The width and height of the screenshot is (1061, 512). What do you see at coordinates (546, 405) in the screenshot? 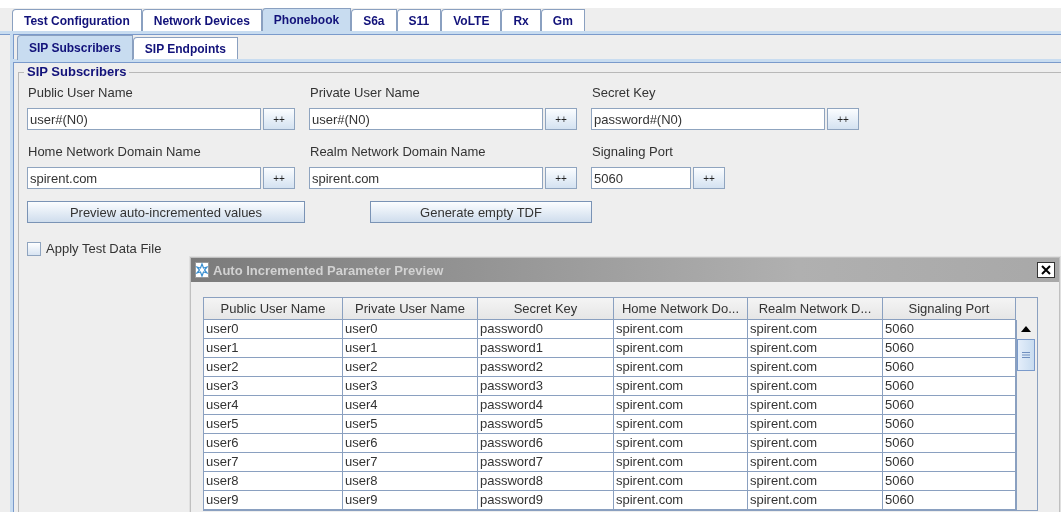
I see `table-cell: password4` at bounding box center [546, 405].